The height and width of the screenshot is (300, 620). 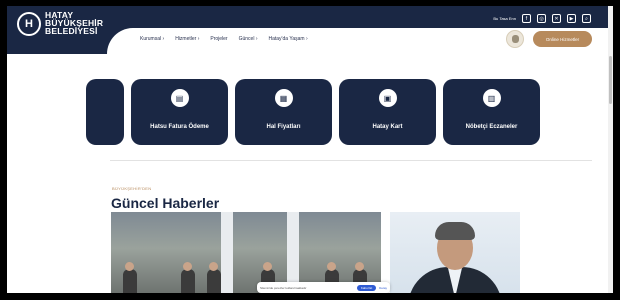 What do you see at coordinates (571, 18) in the screenshot?
I see `youtube-icon: ▶` at bounding box center [571, 18].